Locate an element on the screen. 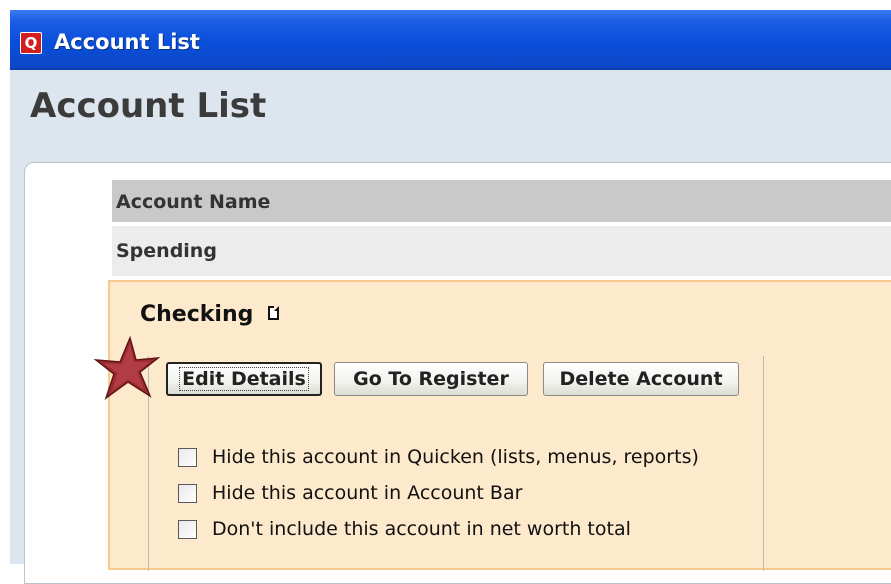 Image resolution: width=891 pixels, height=584 pixels. window-title: Account List is located at coordinates (127, 42).